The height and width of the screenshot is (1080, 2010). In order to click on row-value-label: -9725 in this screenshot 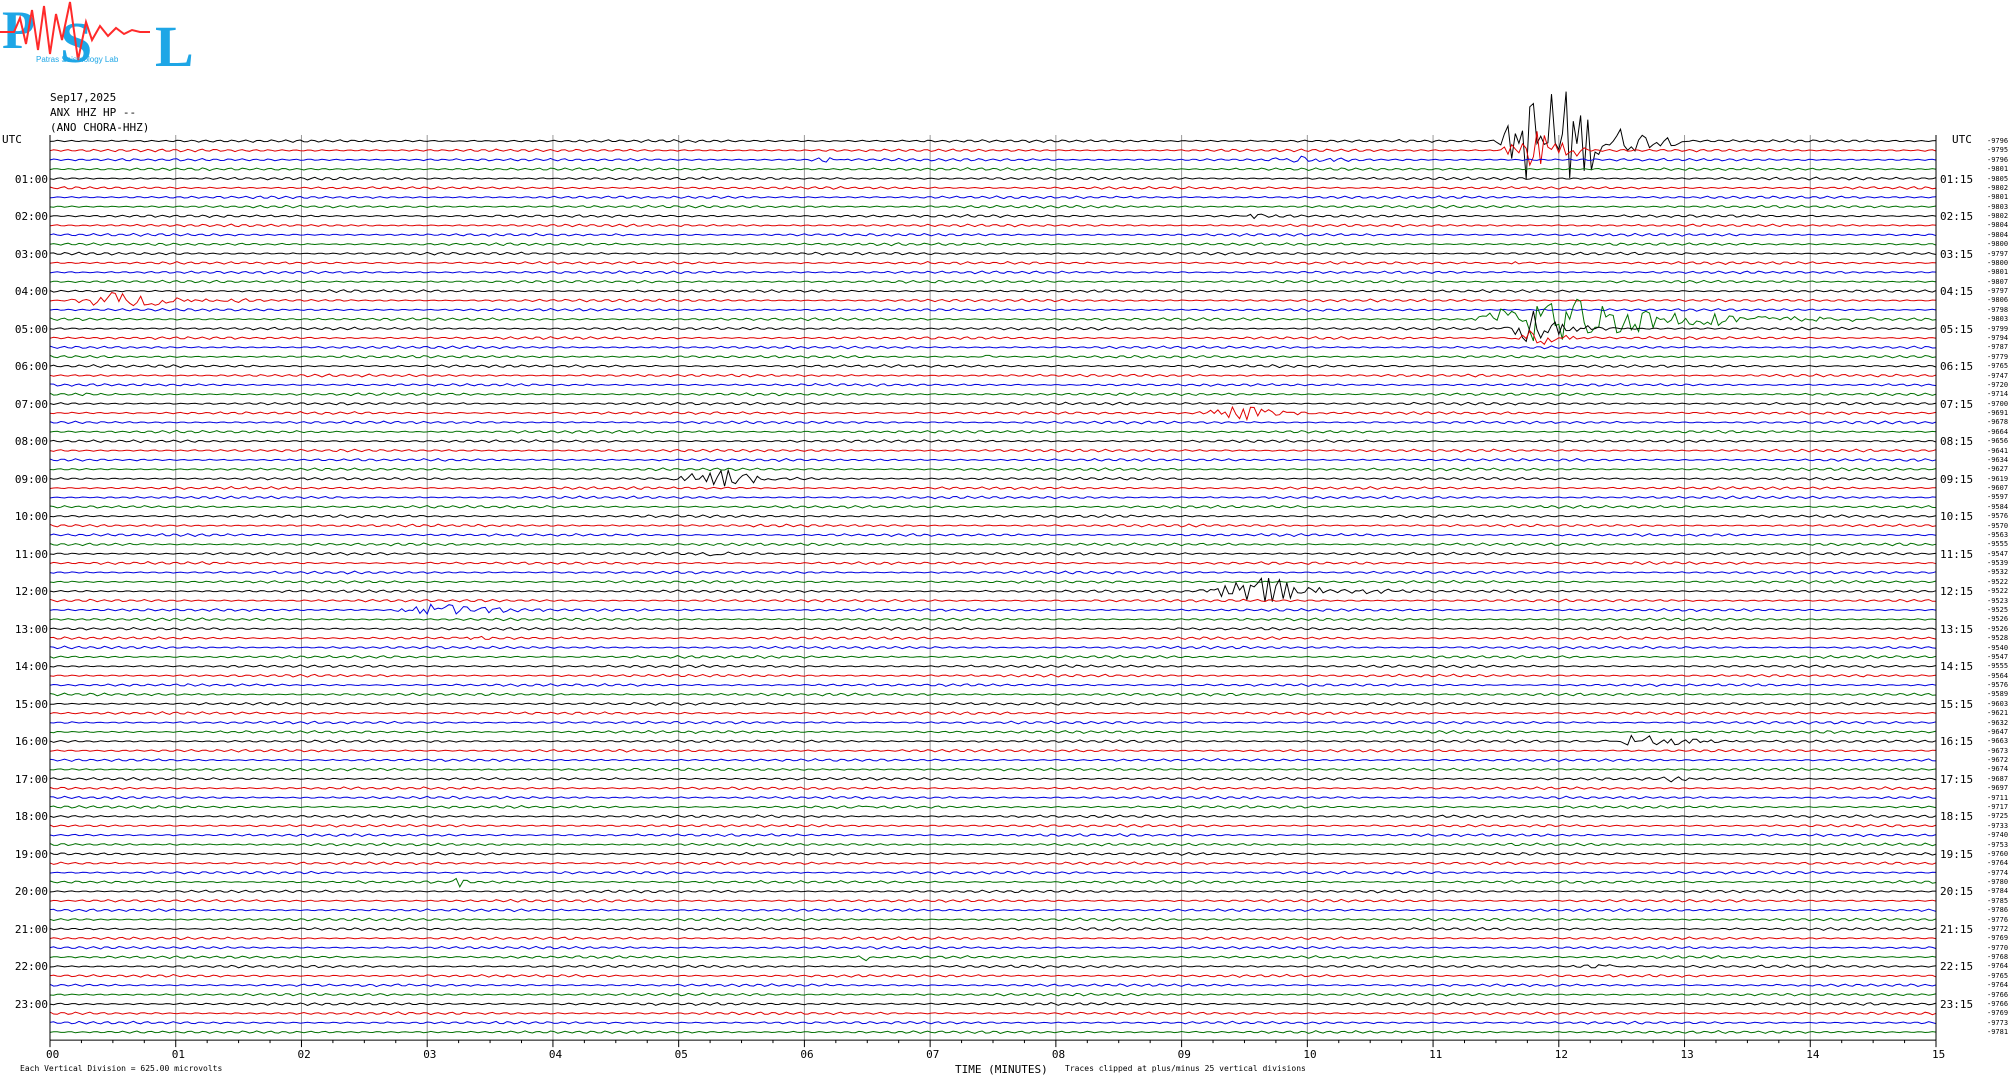, I will do `click(1998, 816)`.